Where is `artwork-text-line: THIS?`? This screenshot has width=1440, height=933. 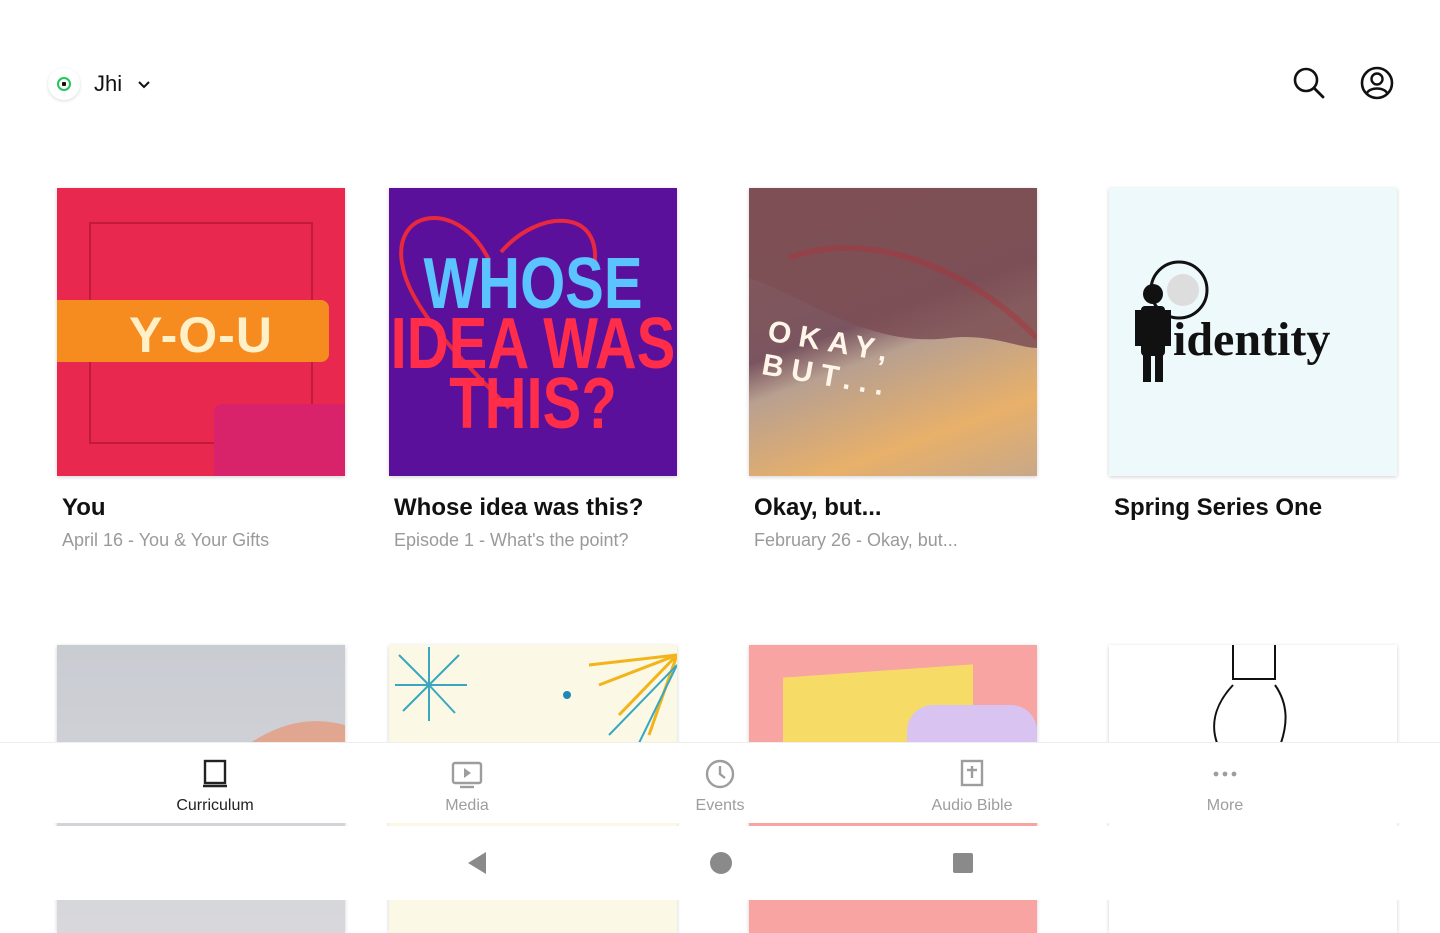 artwork-text-line: THIS? is located at coordinates (533, 403).